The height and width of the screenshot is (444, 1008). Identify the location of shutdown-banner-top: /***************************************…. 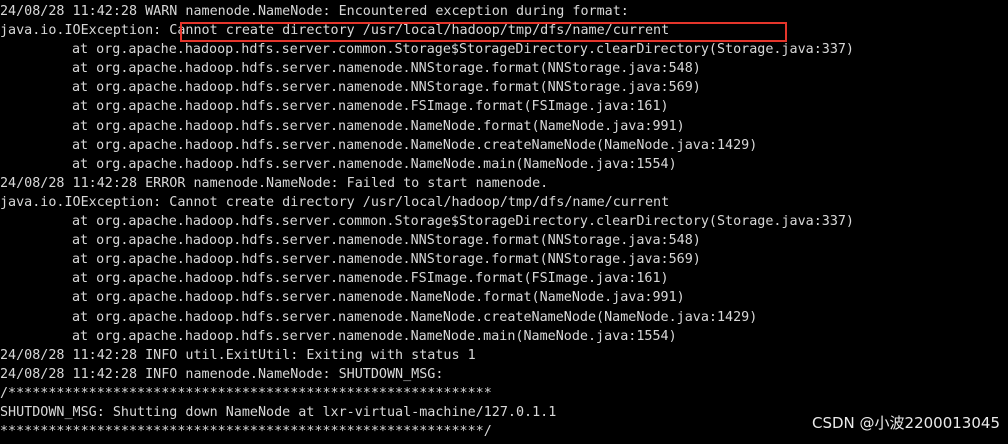
(246, 393).